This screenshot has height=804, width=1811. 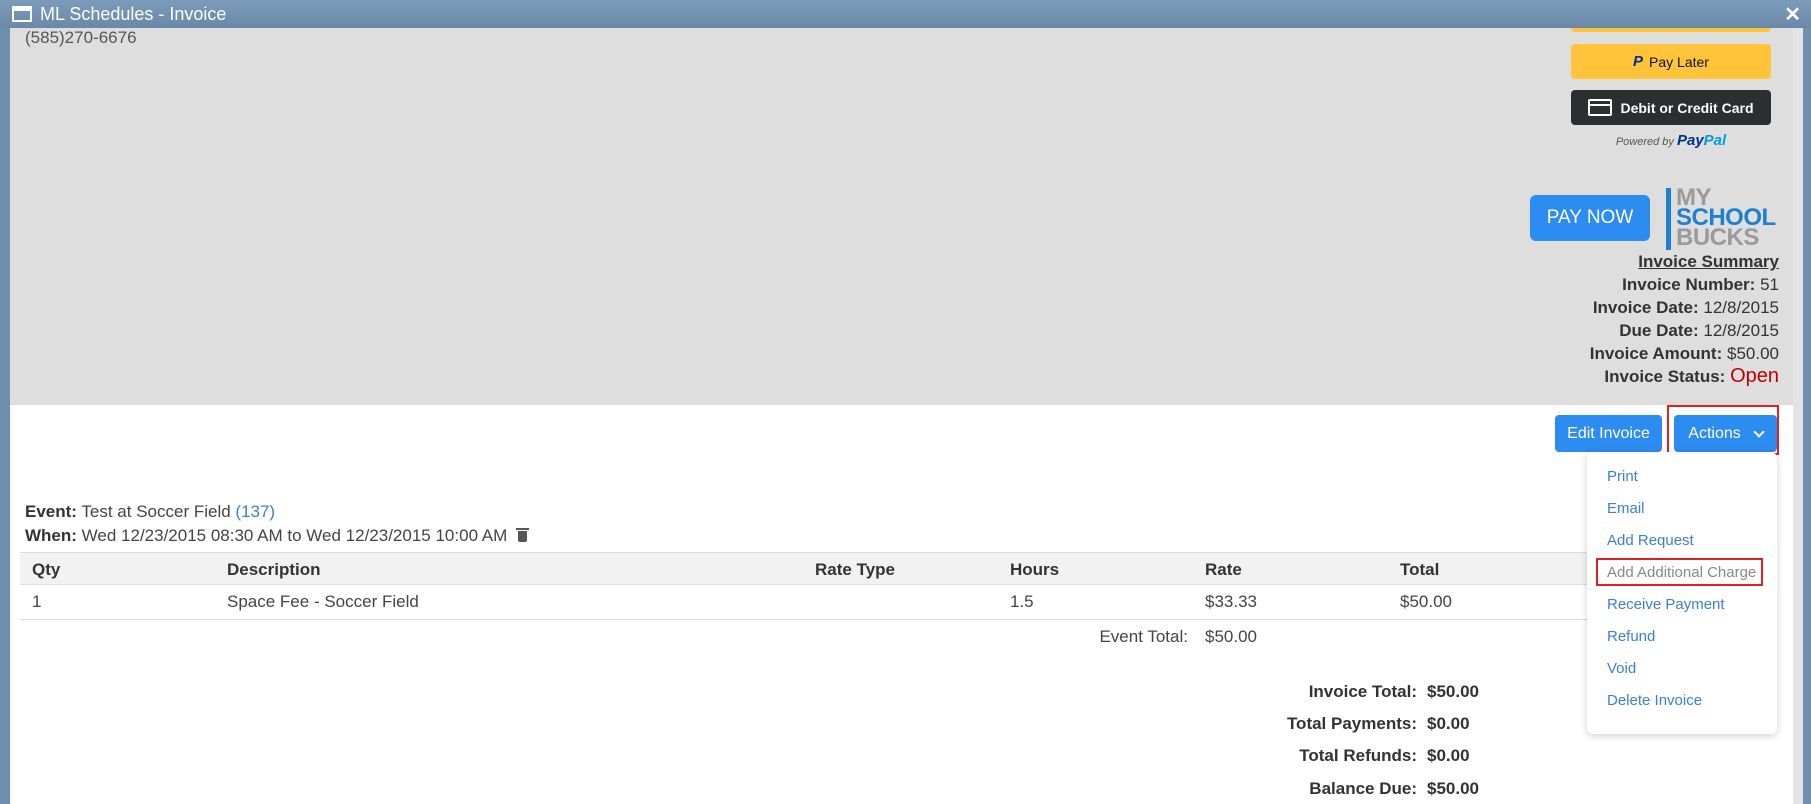 I want to click on event-name: Test at Soccer Field, so click(x=156, y=511).